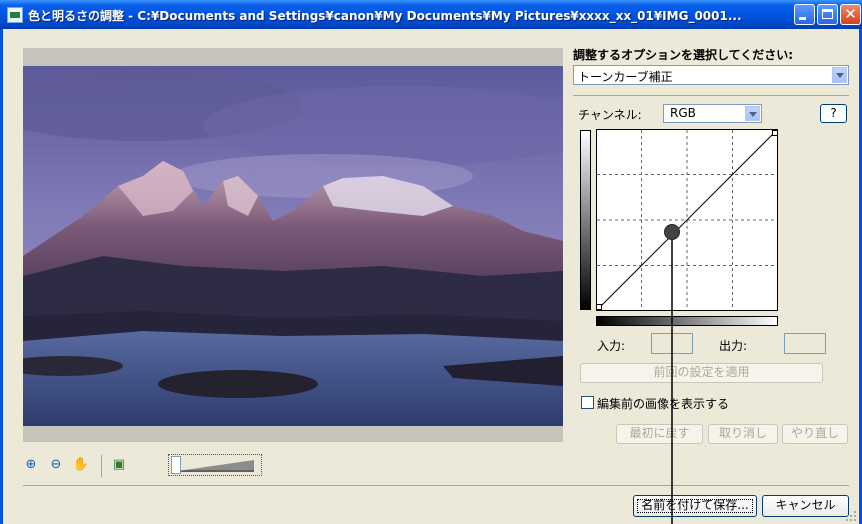 Image resolution: width=862 pixels, height=524 pixels. I want to click on redo-button: やり直し, so click(815, 434).